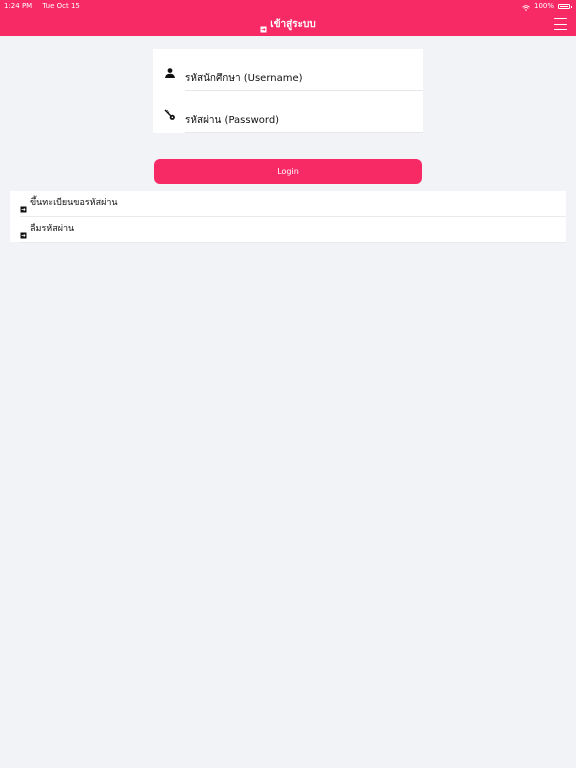  What do you see at coordinates (170, 113) in the screenshot?
I see `key-icon` at bounding box center [170, 113].